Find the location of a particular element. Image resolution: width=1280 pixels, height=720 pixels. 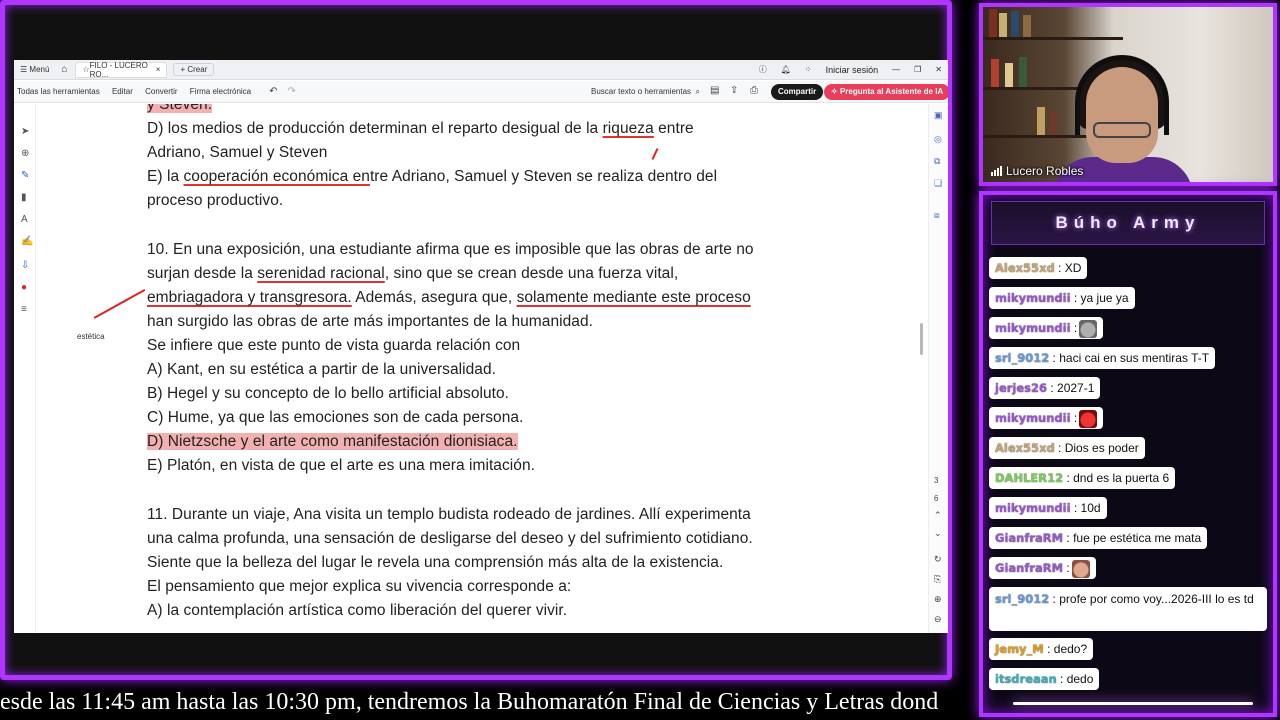

scrollbar-thumb is located at coordinates (921, 339).